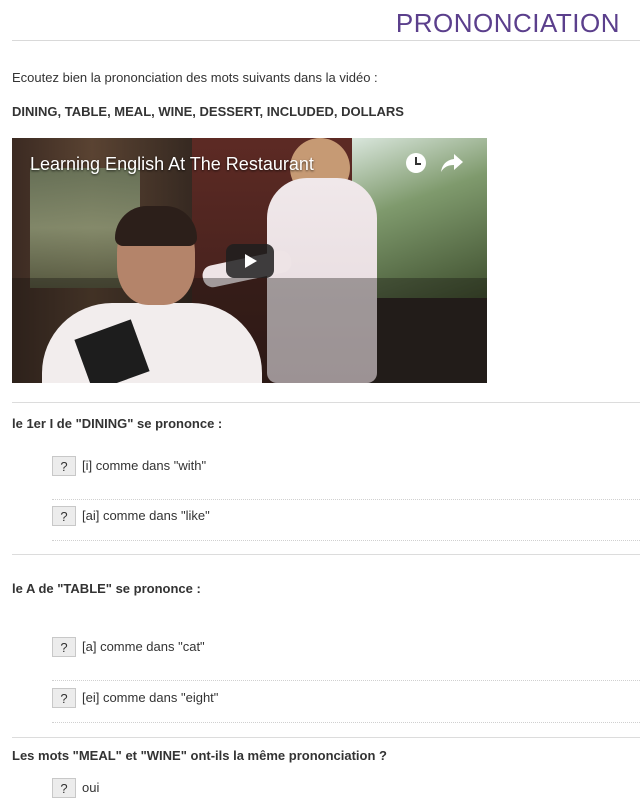 Image resolution: width=640 pixels, height=802 pixels. Describe the element at coordinates (452, 163) in the screenshot. I see `share-icon` at that location.